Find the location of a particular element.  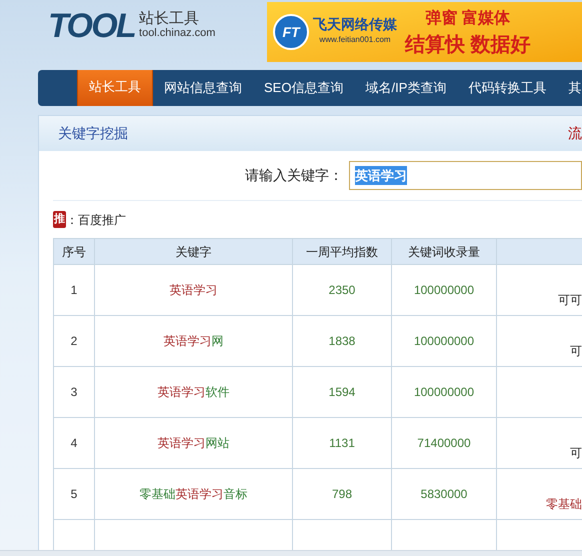

keyword-text: 零基础英语学习音标 is located at coordinates (194, 494).